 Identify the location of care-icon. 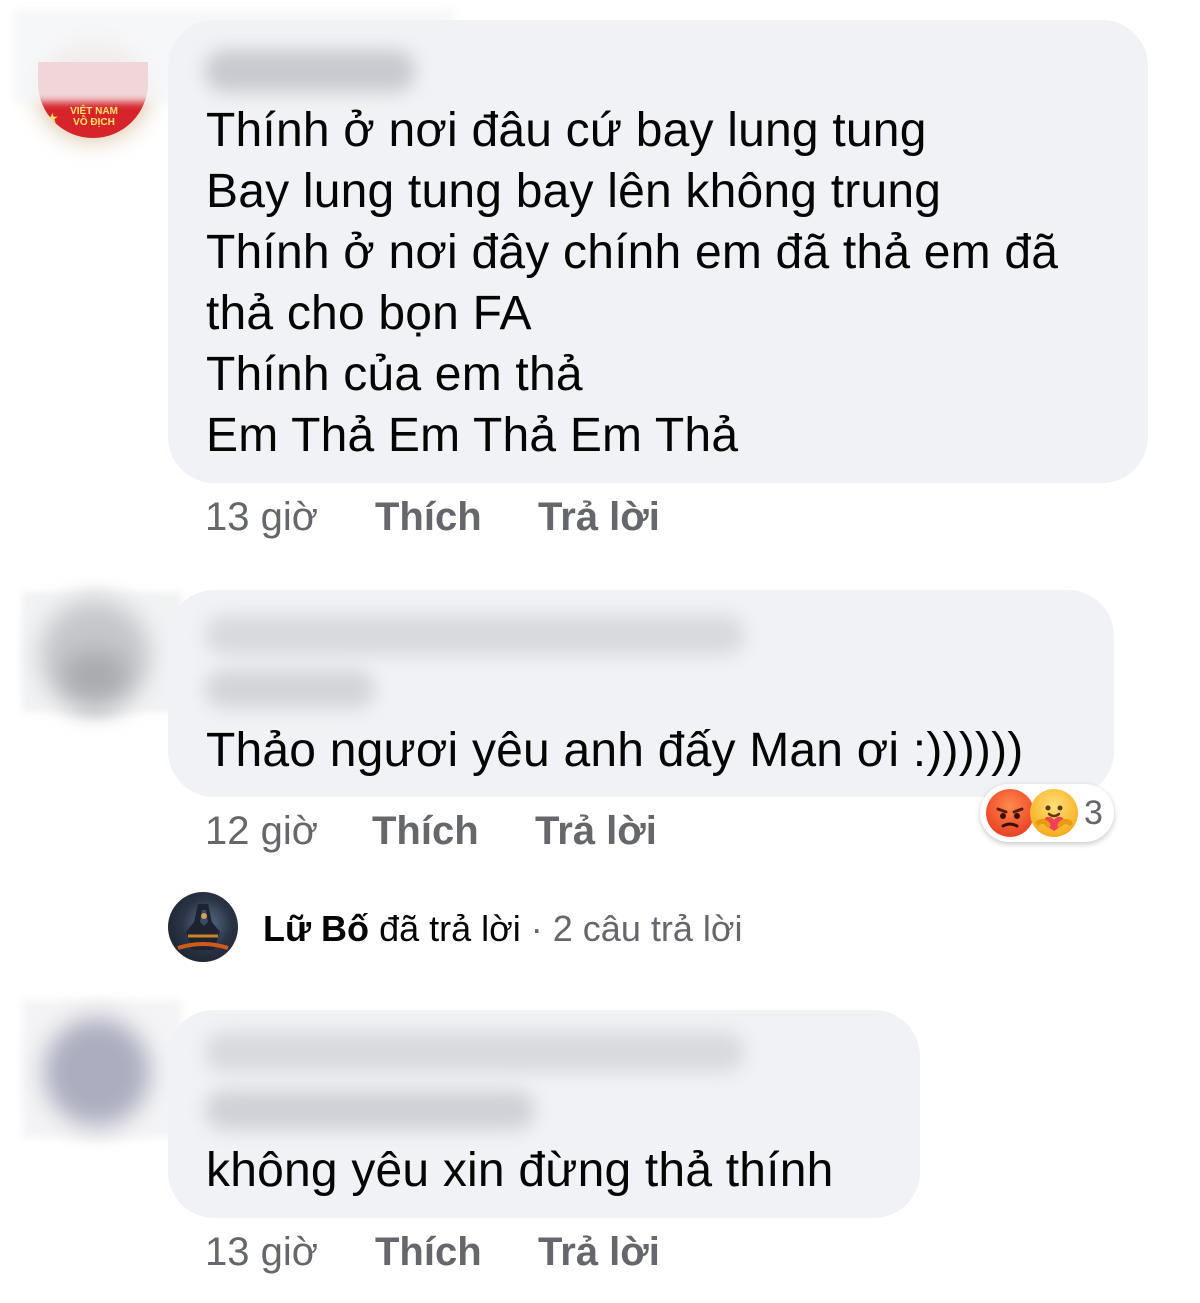
(1054, 813).